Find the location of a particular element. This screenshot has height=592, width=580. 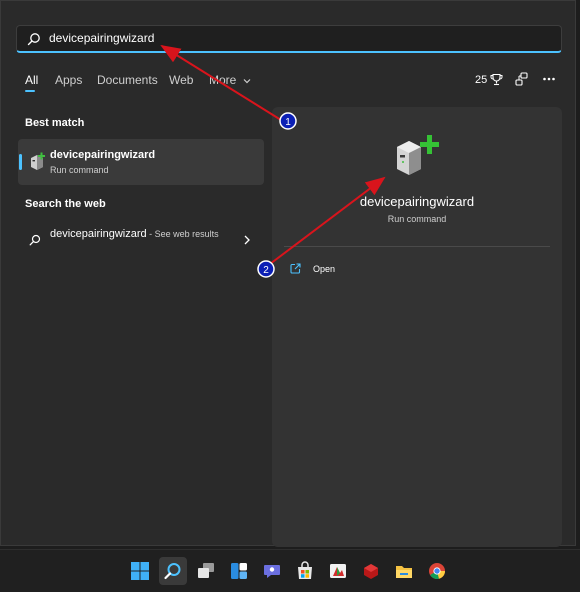

task-view-button is located at coordinates (206, 571).